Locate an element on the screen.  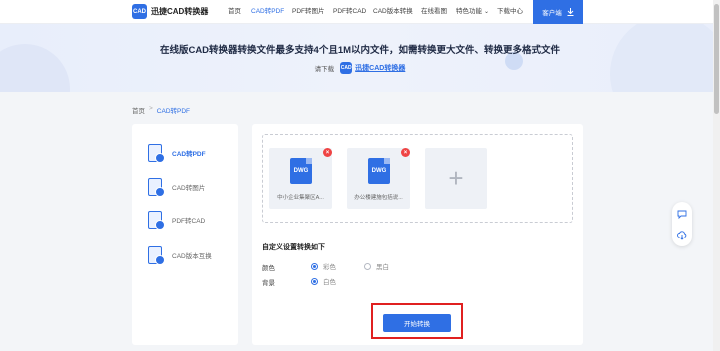
nav-pdf-to-cad: PDF转CAD is located at coordinates (349, 12).